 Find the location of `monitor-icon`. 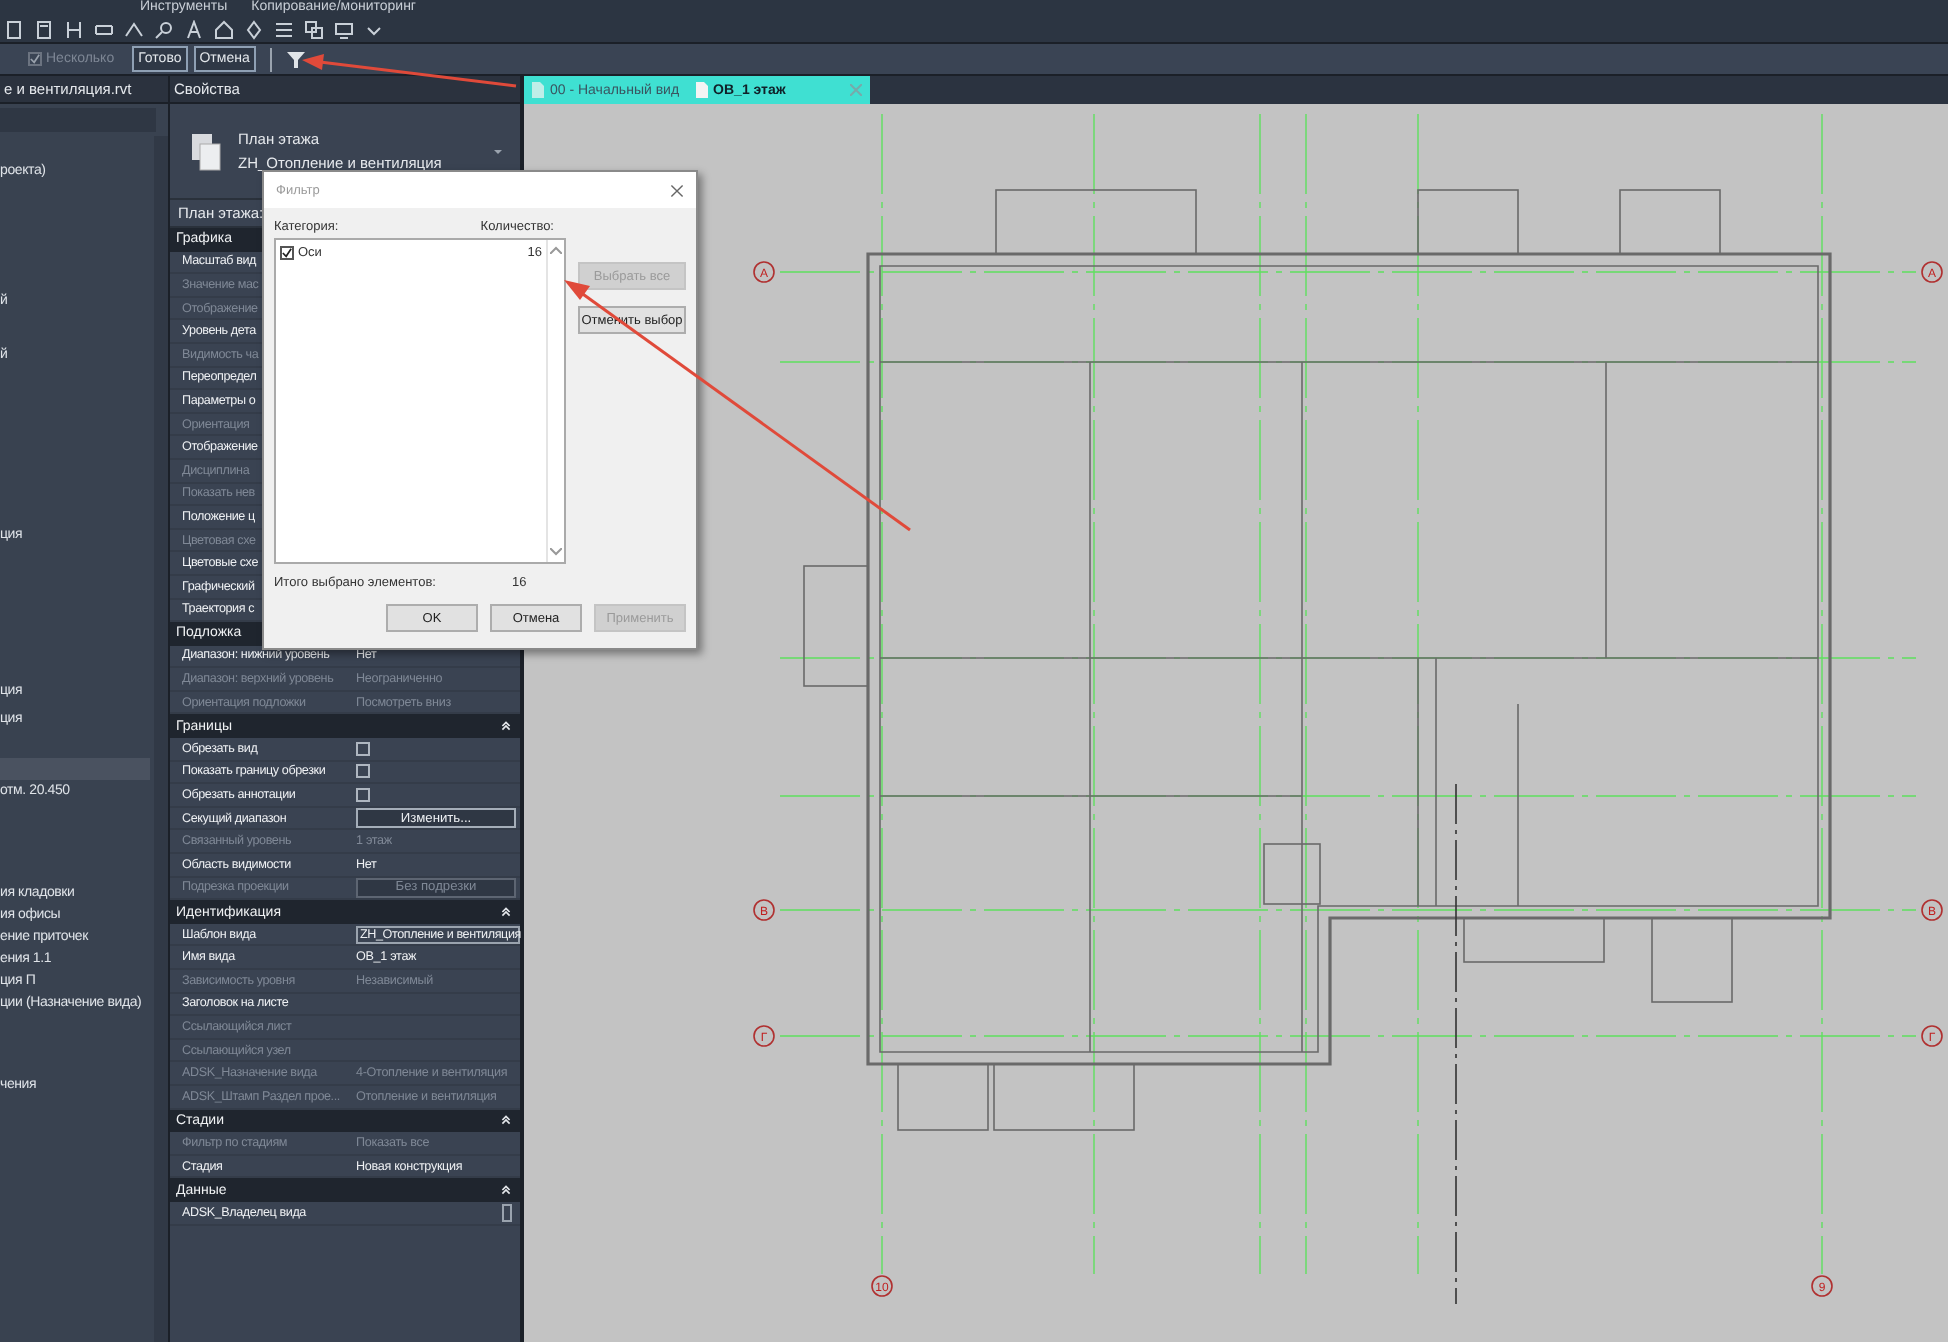

monitor-icon is located at coordinates (344, 29).